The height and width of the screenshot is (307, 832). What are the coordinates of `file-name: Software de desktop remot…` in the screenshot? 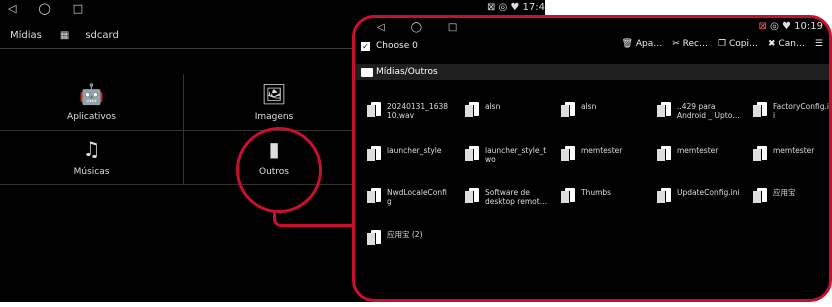 It's located at (516, 197).